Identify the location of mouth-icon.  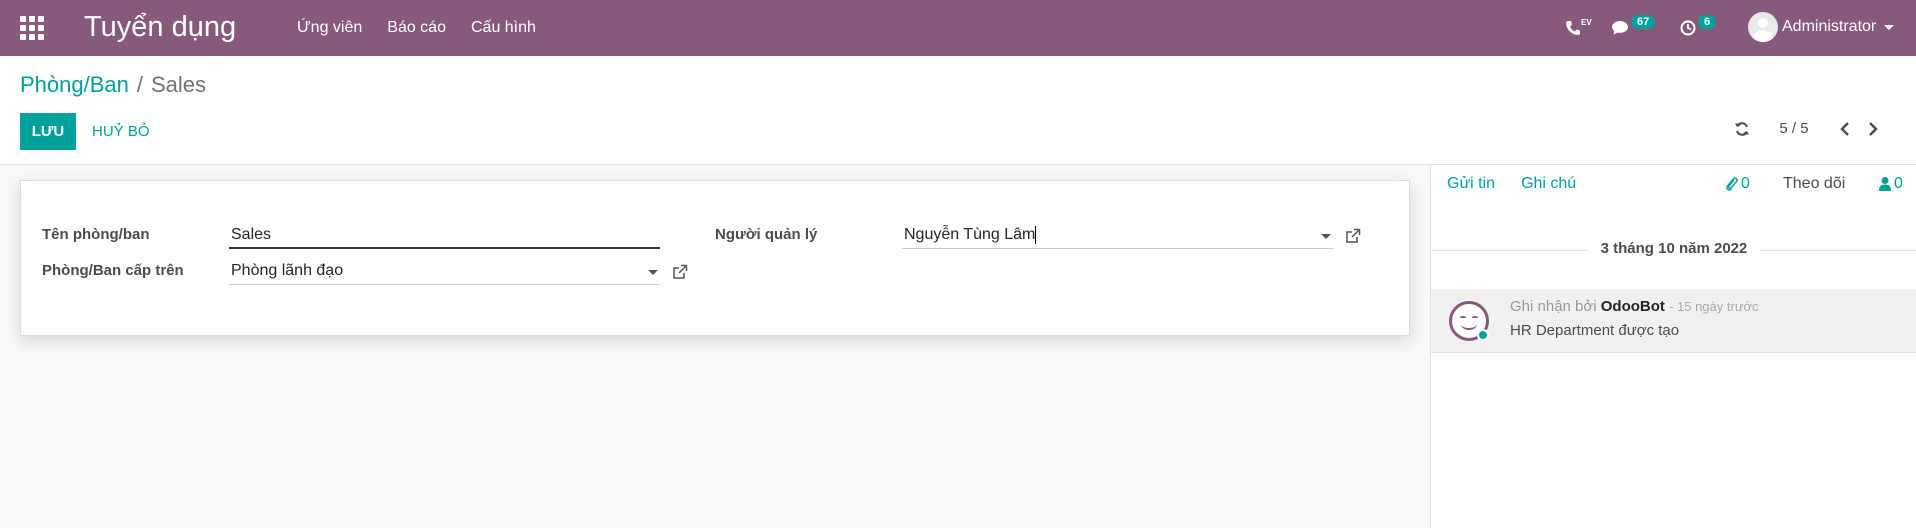
(1469, 324).